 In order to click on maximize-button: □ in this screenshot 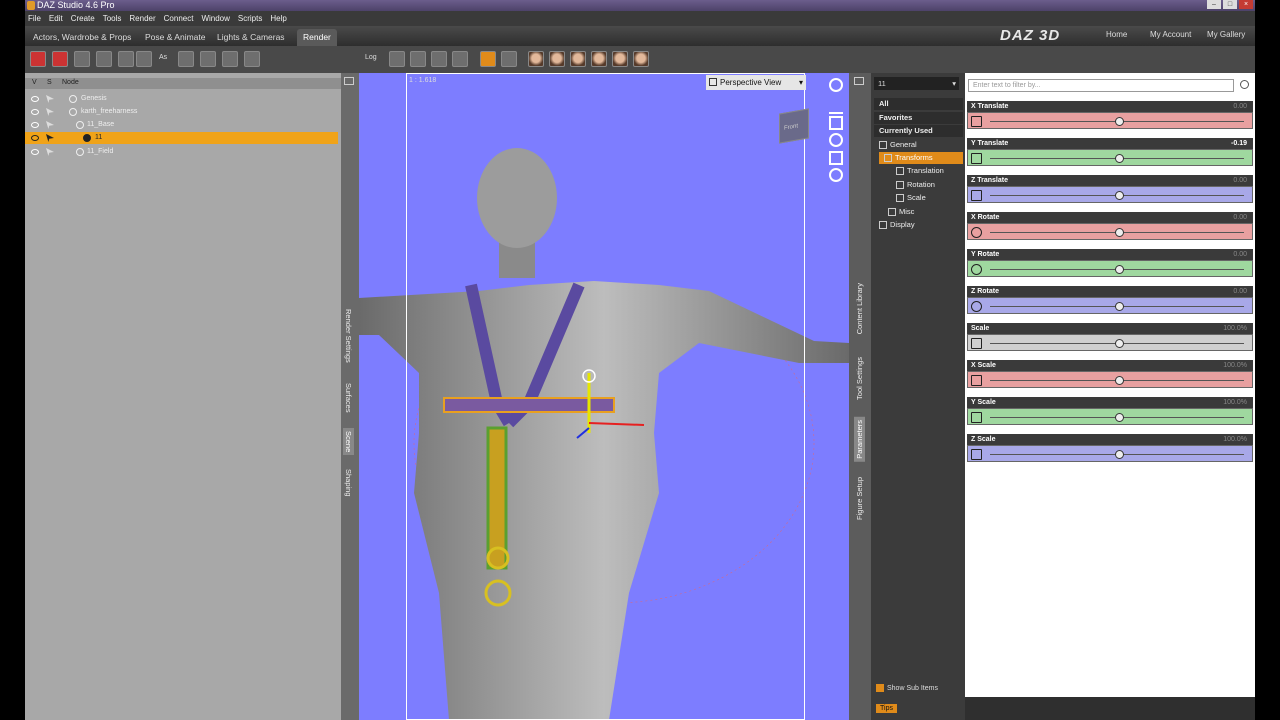, I will do `click(1230, 4)`.